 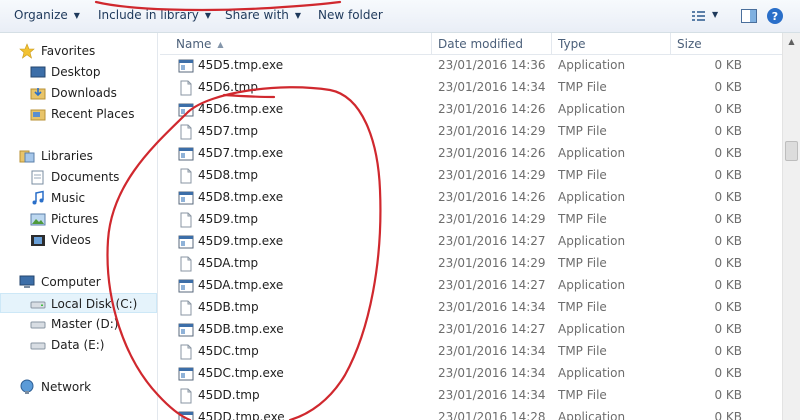 What do you see at coordinates (263, 17) in the screenshot?
I see `share-with-button: Share with ▼` at bounding box center [263, 17].